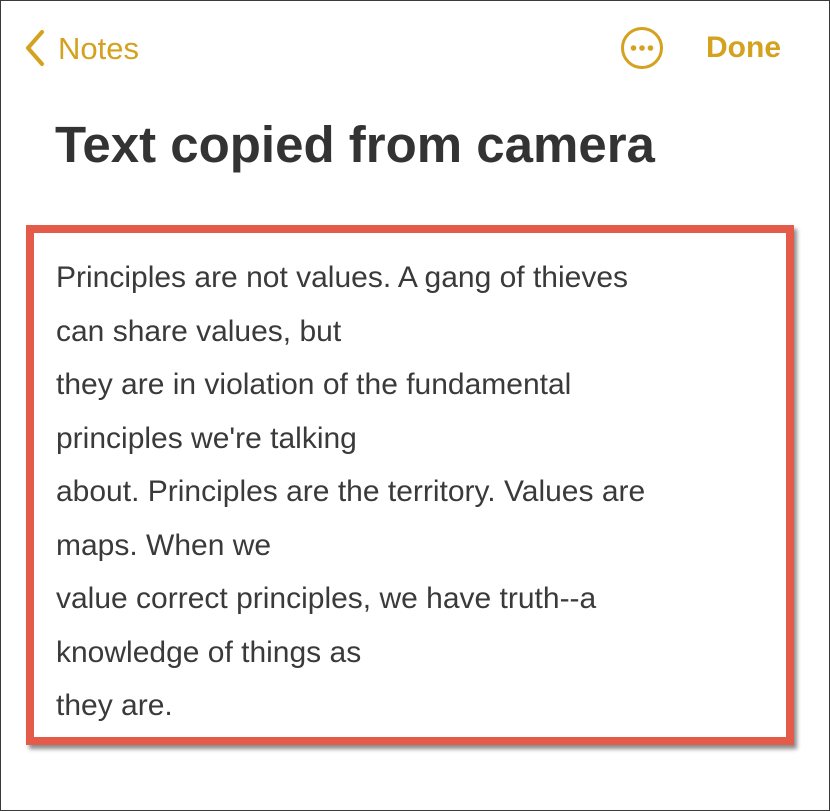 The width and height of the screenshot is (830, 811). I want to click on back-button: Notes, so click(81, 48).